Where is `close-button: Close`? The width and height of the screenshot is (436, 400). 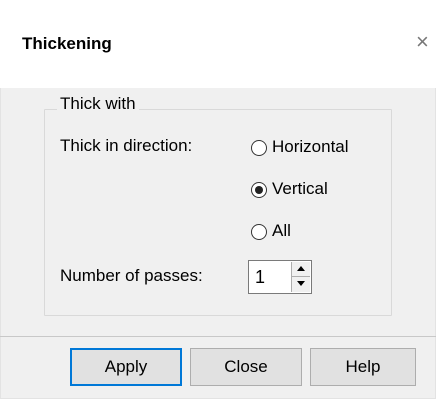
close-button: Close is located at coordinates (246, 367).